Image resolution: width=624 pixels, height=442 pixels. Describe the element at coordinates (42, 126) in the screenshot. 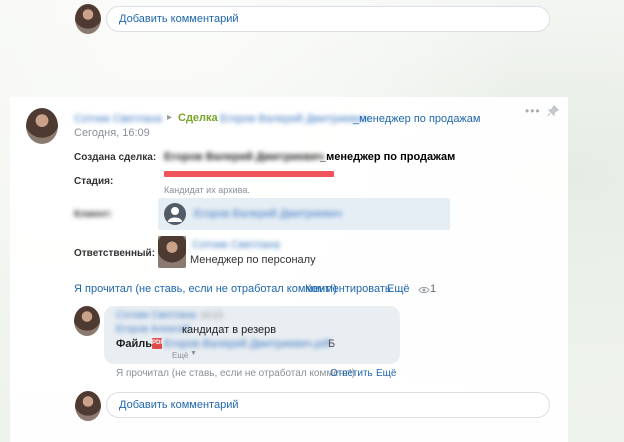

I see `post-author-avatar` at that location.